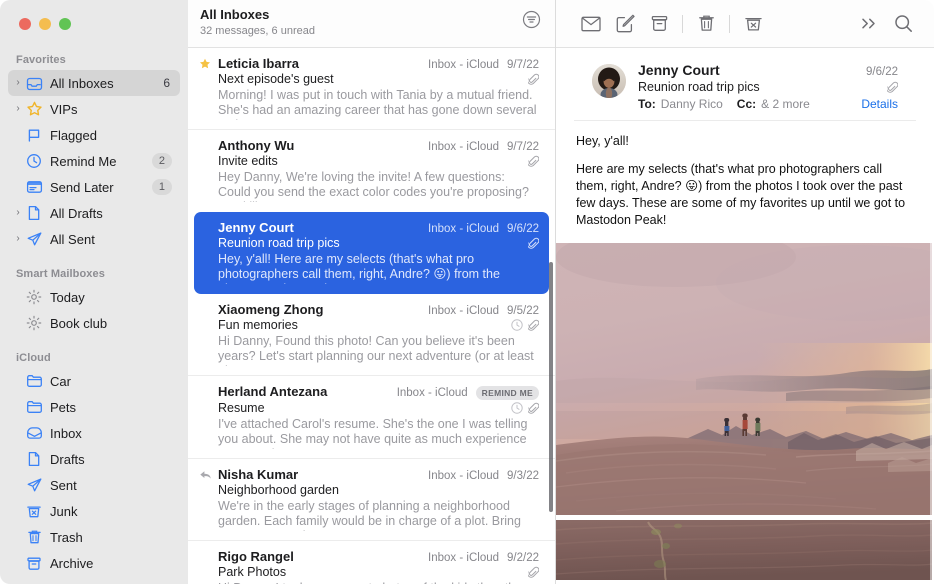  Describe the element at coordinates (94, 485) in the screenshot. I see `sidebar-item-sent: › Sent` at that location.